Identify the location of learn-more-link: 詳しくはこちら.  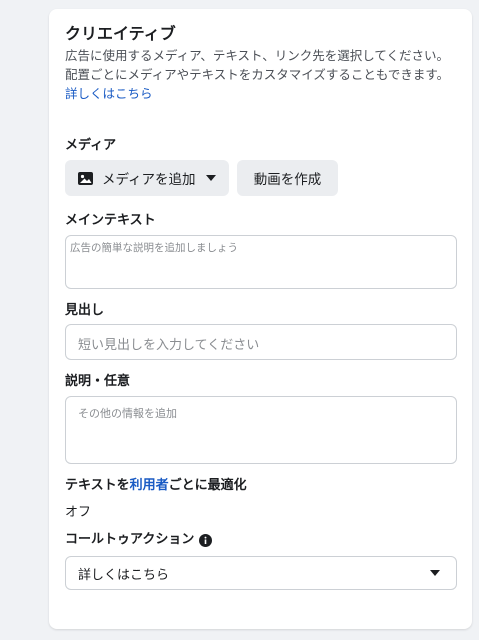
(109, 93).